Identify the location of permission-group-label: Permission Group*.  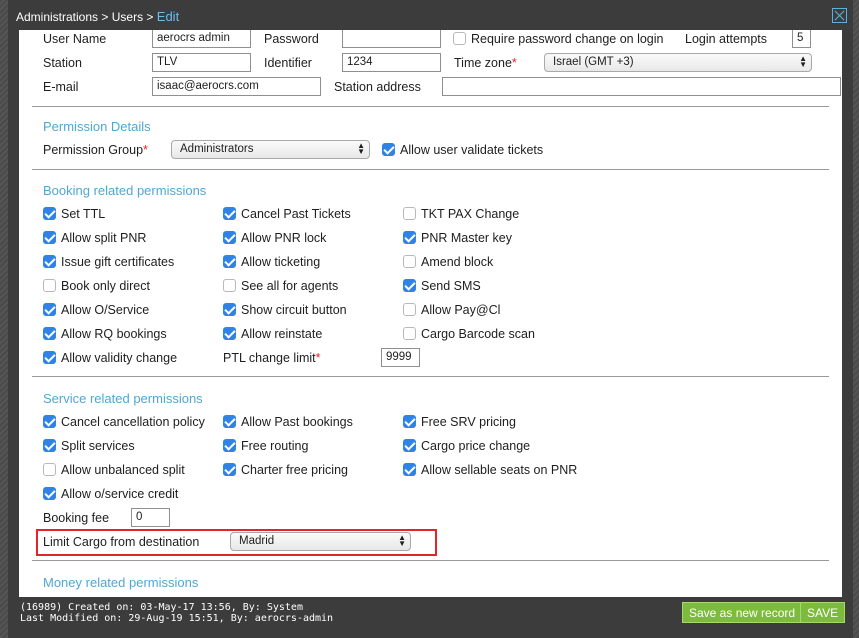
(95, 150).